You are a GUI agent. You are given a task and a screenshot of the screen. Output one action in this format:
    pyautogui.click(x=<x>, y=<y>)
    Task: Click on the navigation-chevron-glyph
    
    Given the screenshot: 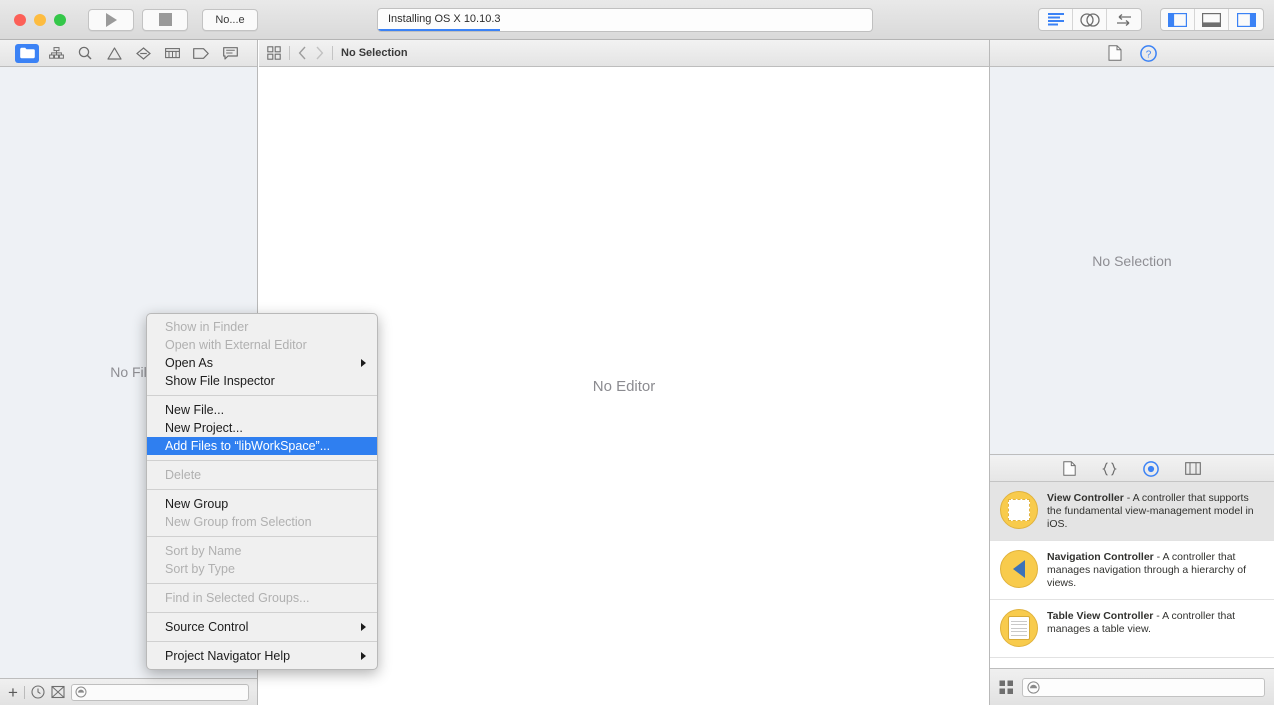 What is the action you would take?
    pyautogui.click(x=1019, y=569)
    